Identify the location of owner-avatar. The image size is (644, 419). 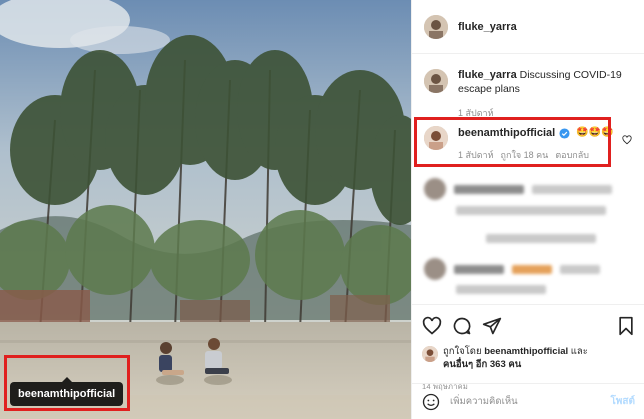
(436, 26).